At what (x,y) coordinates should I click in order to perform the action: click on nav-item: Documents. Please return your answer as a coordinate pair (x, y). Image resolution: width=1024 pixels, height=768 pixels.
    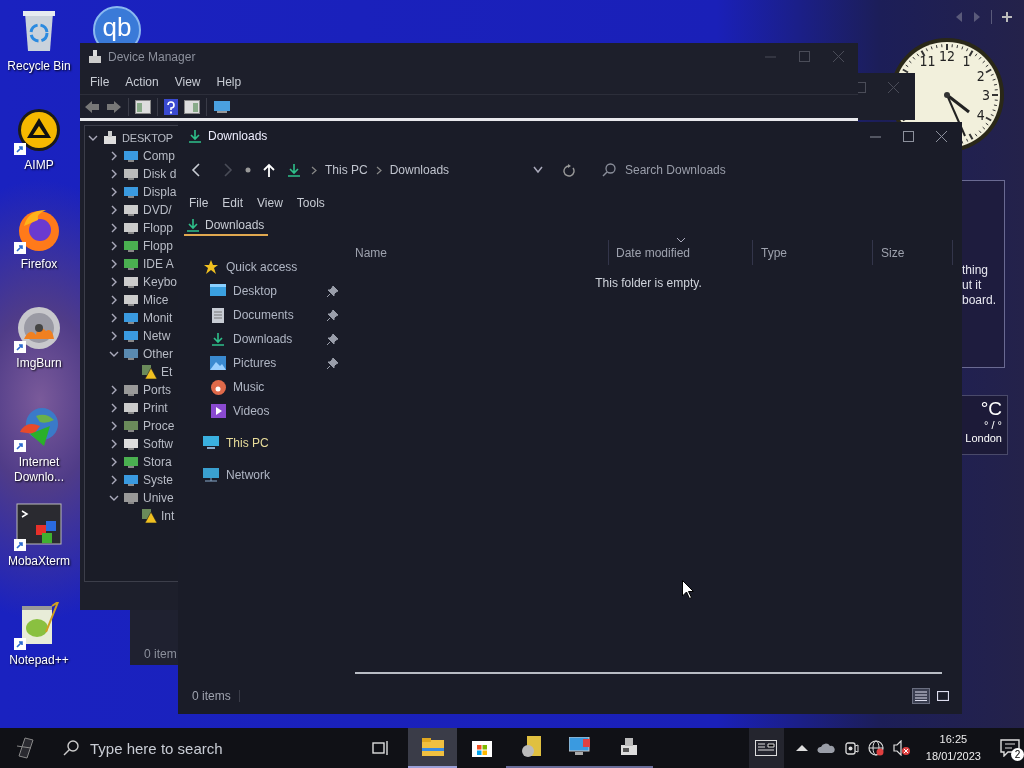
    Looking at the image, I should click on (258, 315).